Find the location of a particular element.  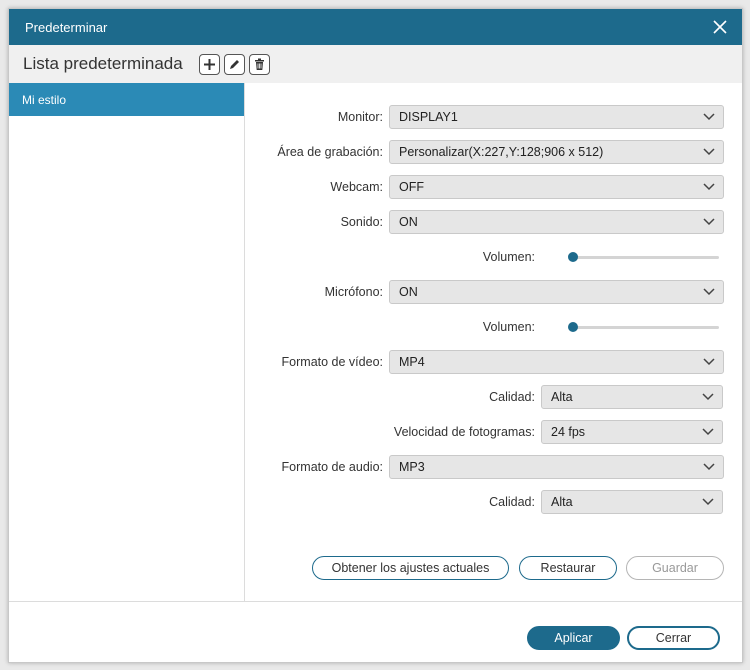

monitor-label: Monitor: is located at coordinates (360, 117).